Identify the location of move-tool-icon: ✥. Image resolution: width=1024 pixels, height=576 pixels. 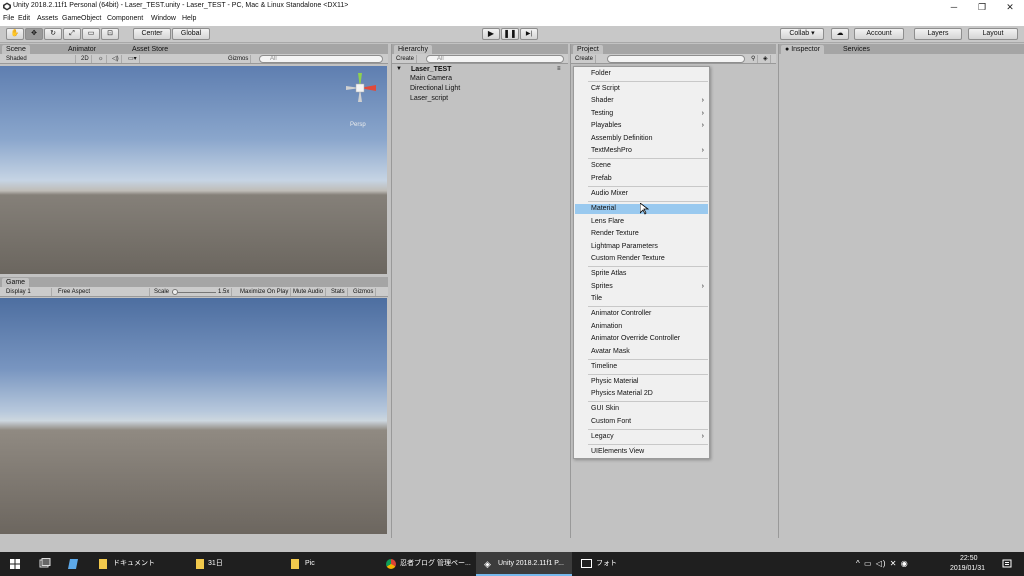
(34, 34).